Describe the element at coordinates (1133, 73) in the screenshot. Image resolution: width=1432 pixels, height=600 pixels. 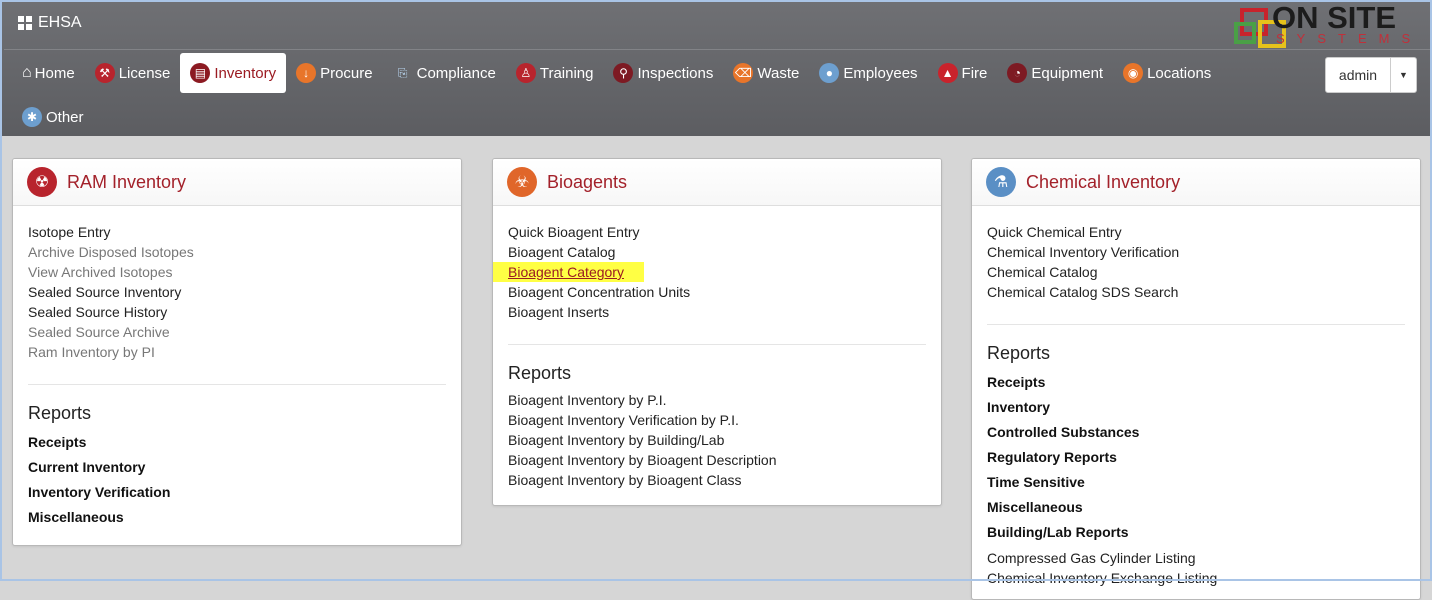
I see `map-pin-icon: ◉` at that location.